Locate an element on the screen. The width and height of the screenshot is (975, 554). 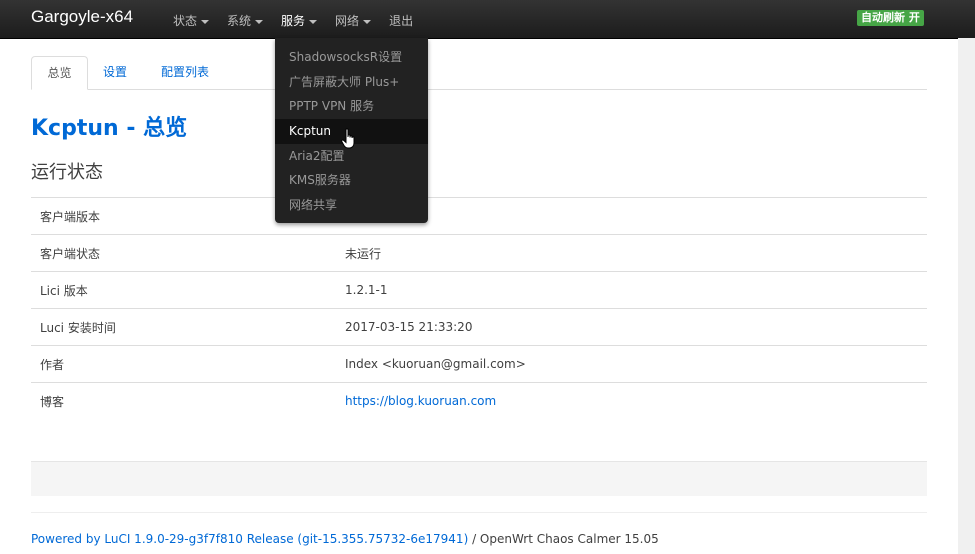
table-row: 客户端状态 未运行 is located at coordinates (479, 253).